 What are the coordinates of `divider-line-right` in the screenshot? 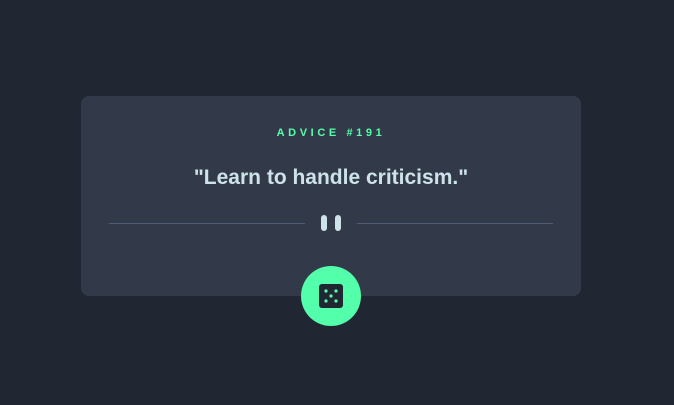 It's located at (455, 223).